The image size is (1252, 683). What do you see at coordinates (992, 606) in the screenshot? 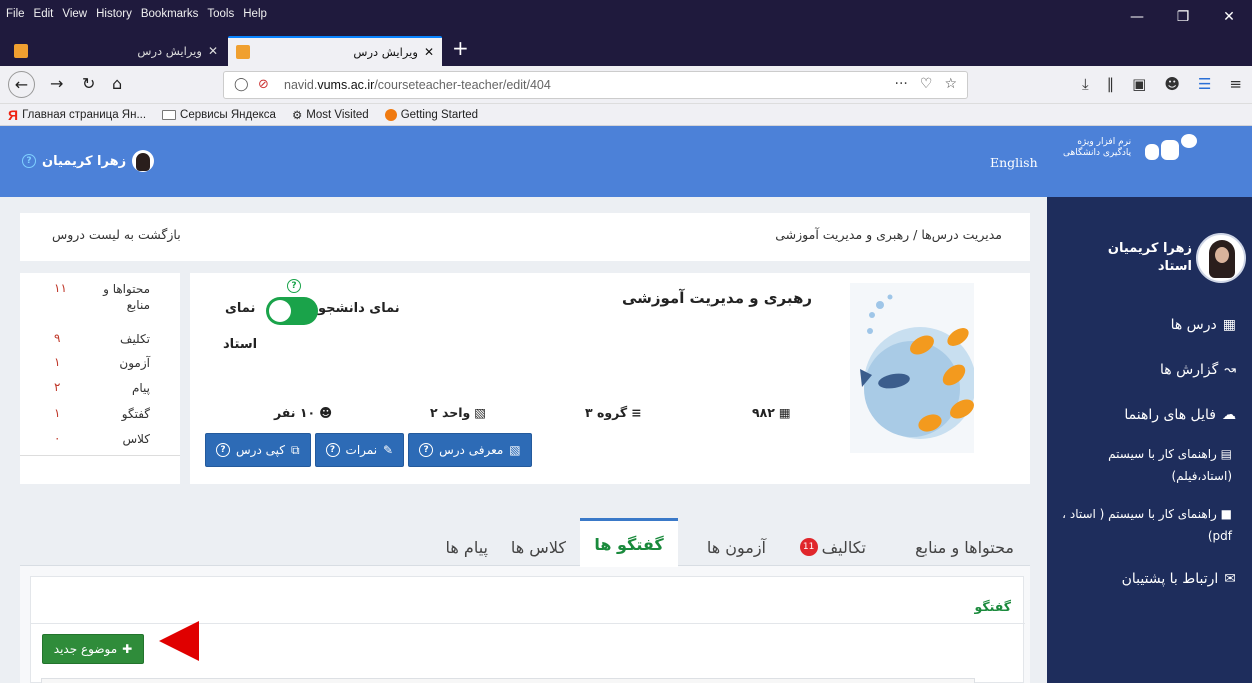
I see `discussion-title: گفتگو` at bounding box center [992, 606].